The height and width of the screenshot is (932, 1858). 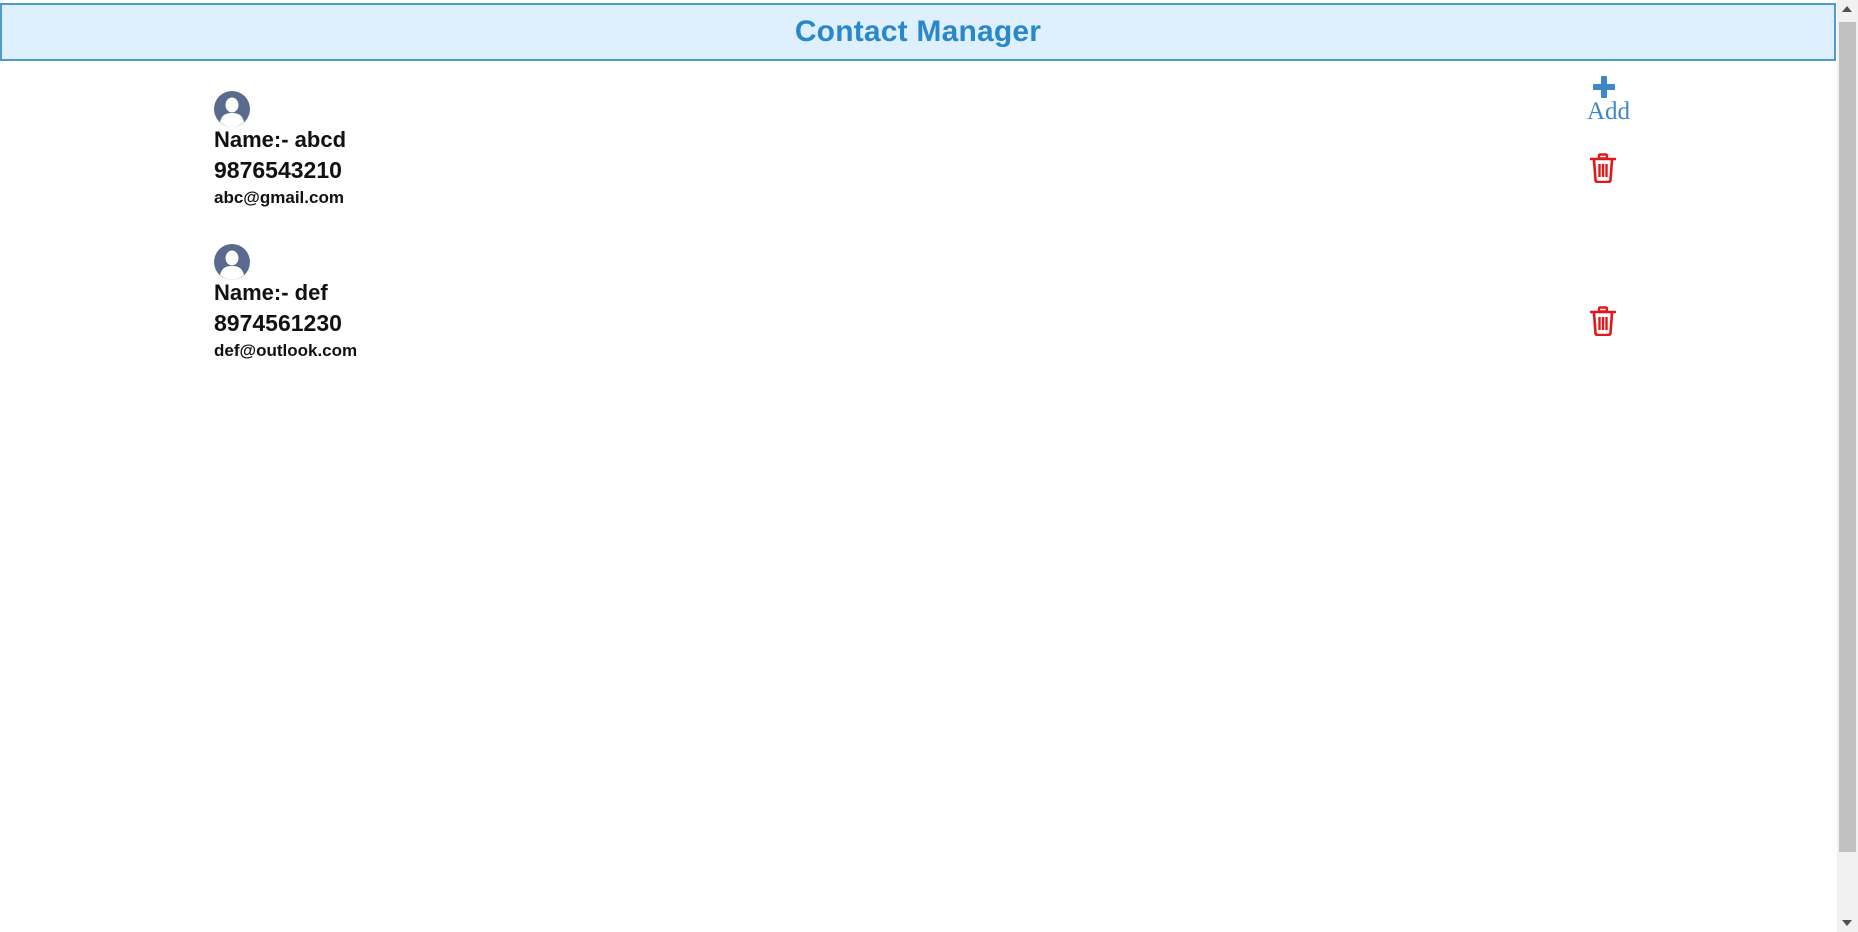 I want to click on app-header: Contact Manager, so click(x=918, y=32).